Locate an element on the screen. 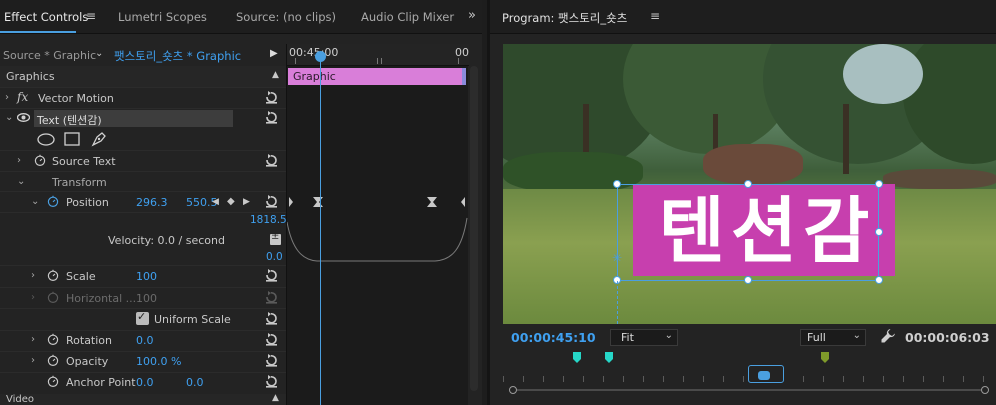 This screenshot has width=996, height=405. position-label: Position is located at coordinates (87, 202).